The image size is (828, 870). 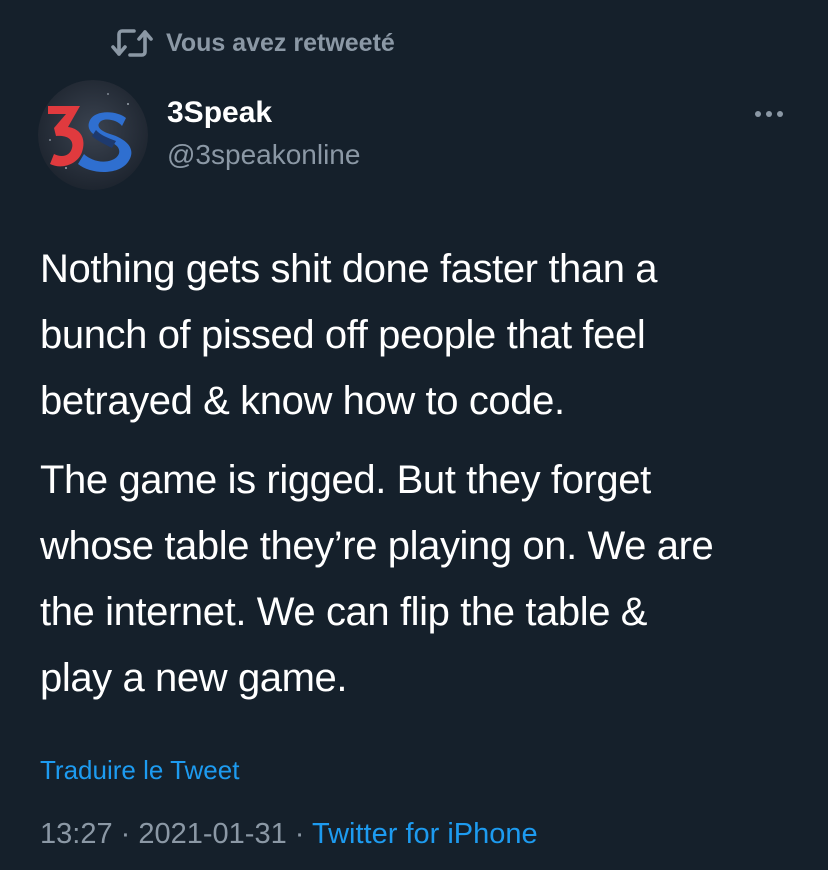 I want to click on retweet-context: Vous avez retweeté, so click(x=252, y=43).